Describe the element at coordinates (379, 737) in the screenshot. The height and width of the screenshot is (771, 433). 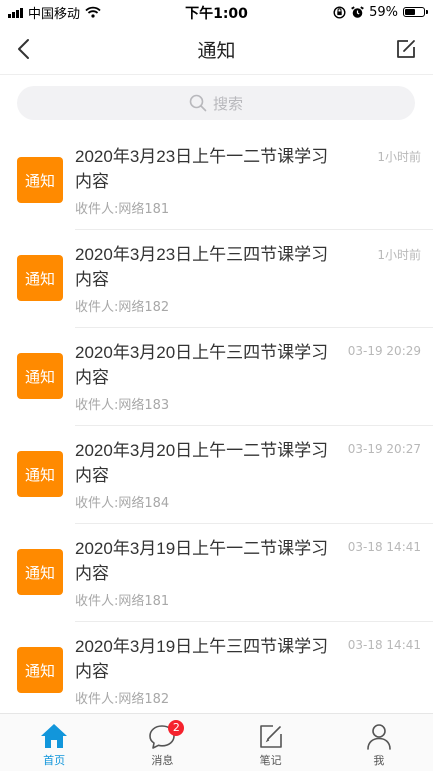
I see `user-icon` at that location.